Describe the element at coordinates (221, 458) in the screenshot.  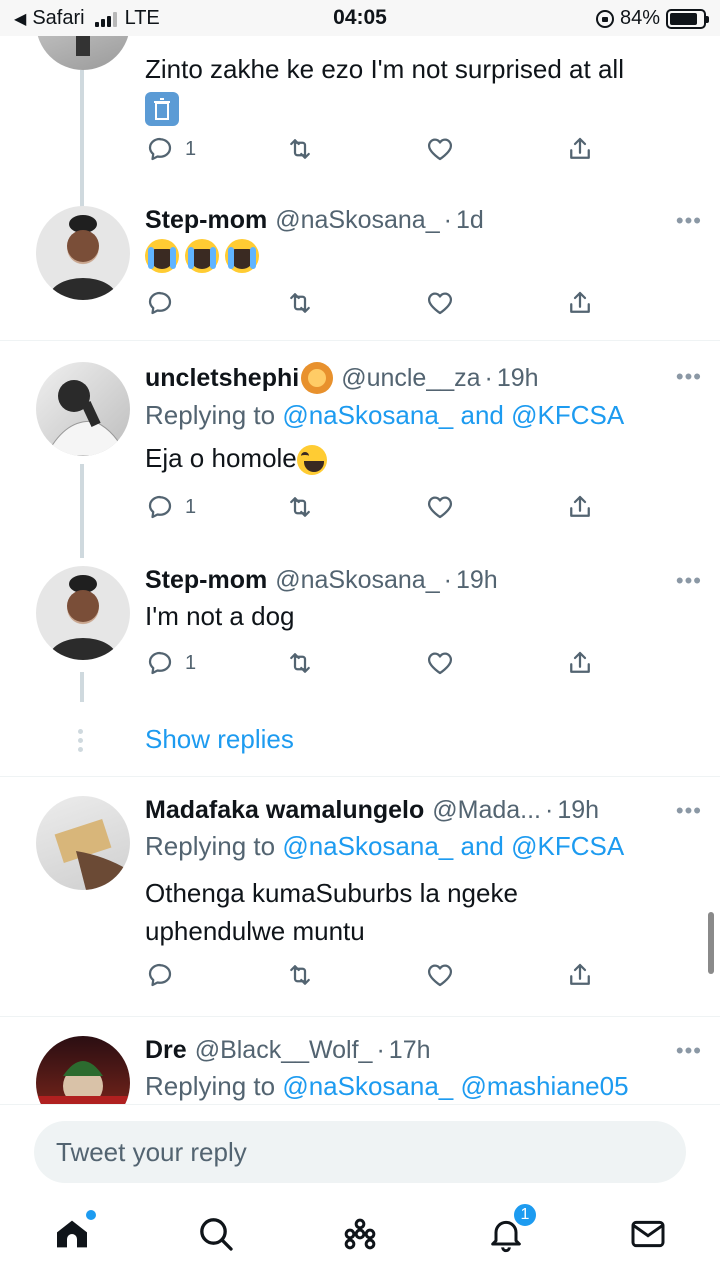
I see `tweet-text-content: Eja o homole` at that location.